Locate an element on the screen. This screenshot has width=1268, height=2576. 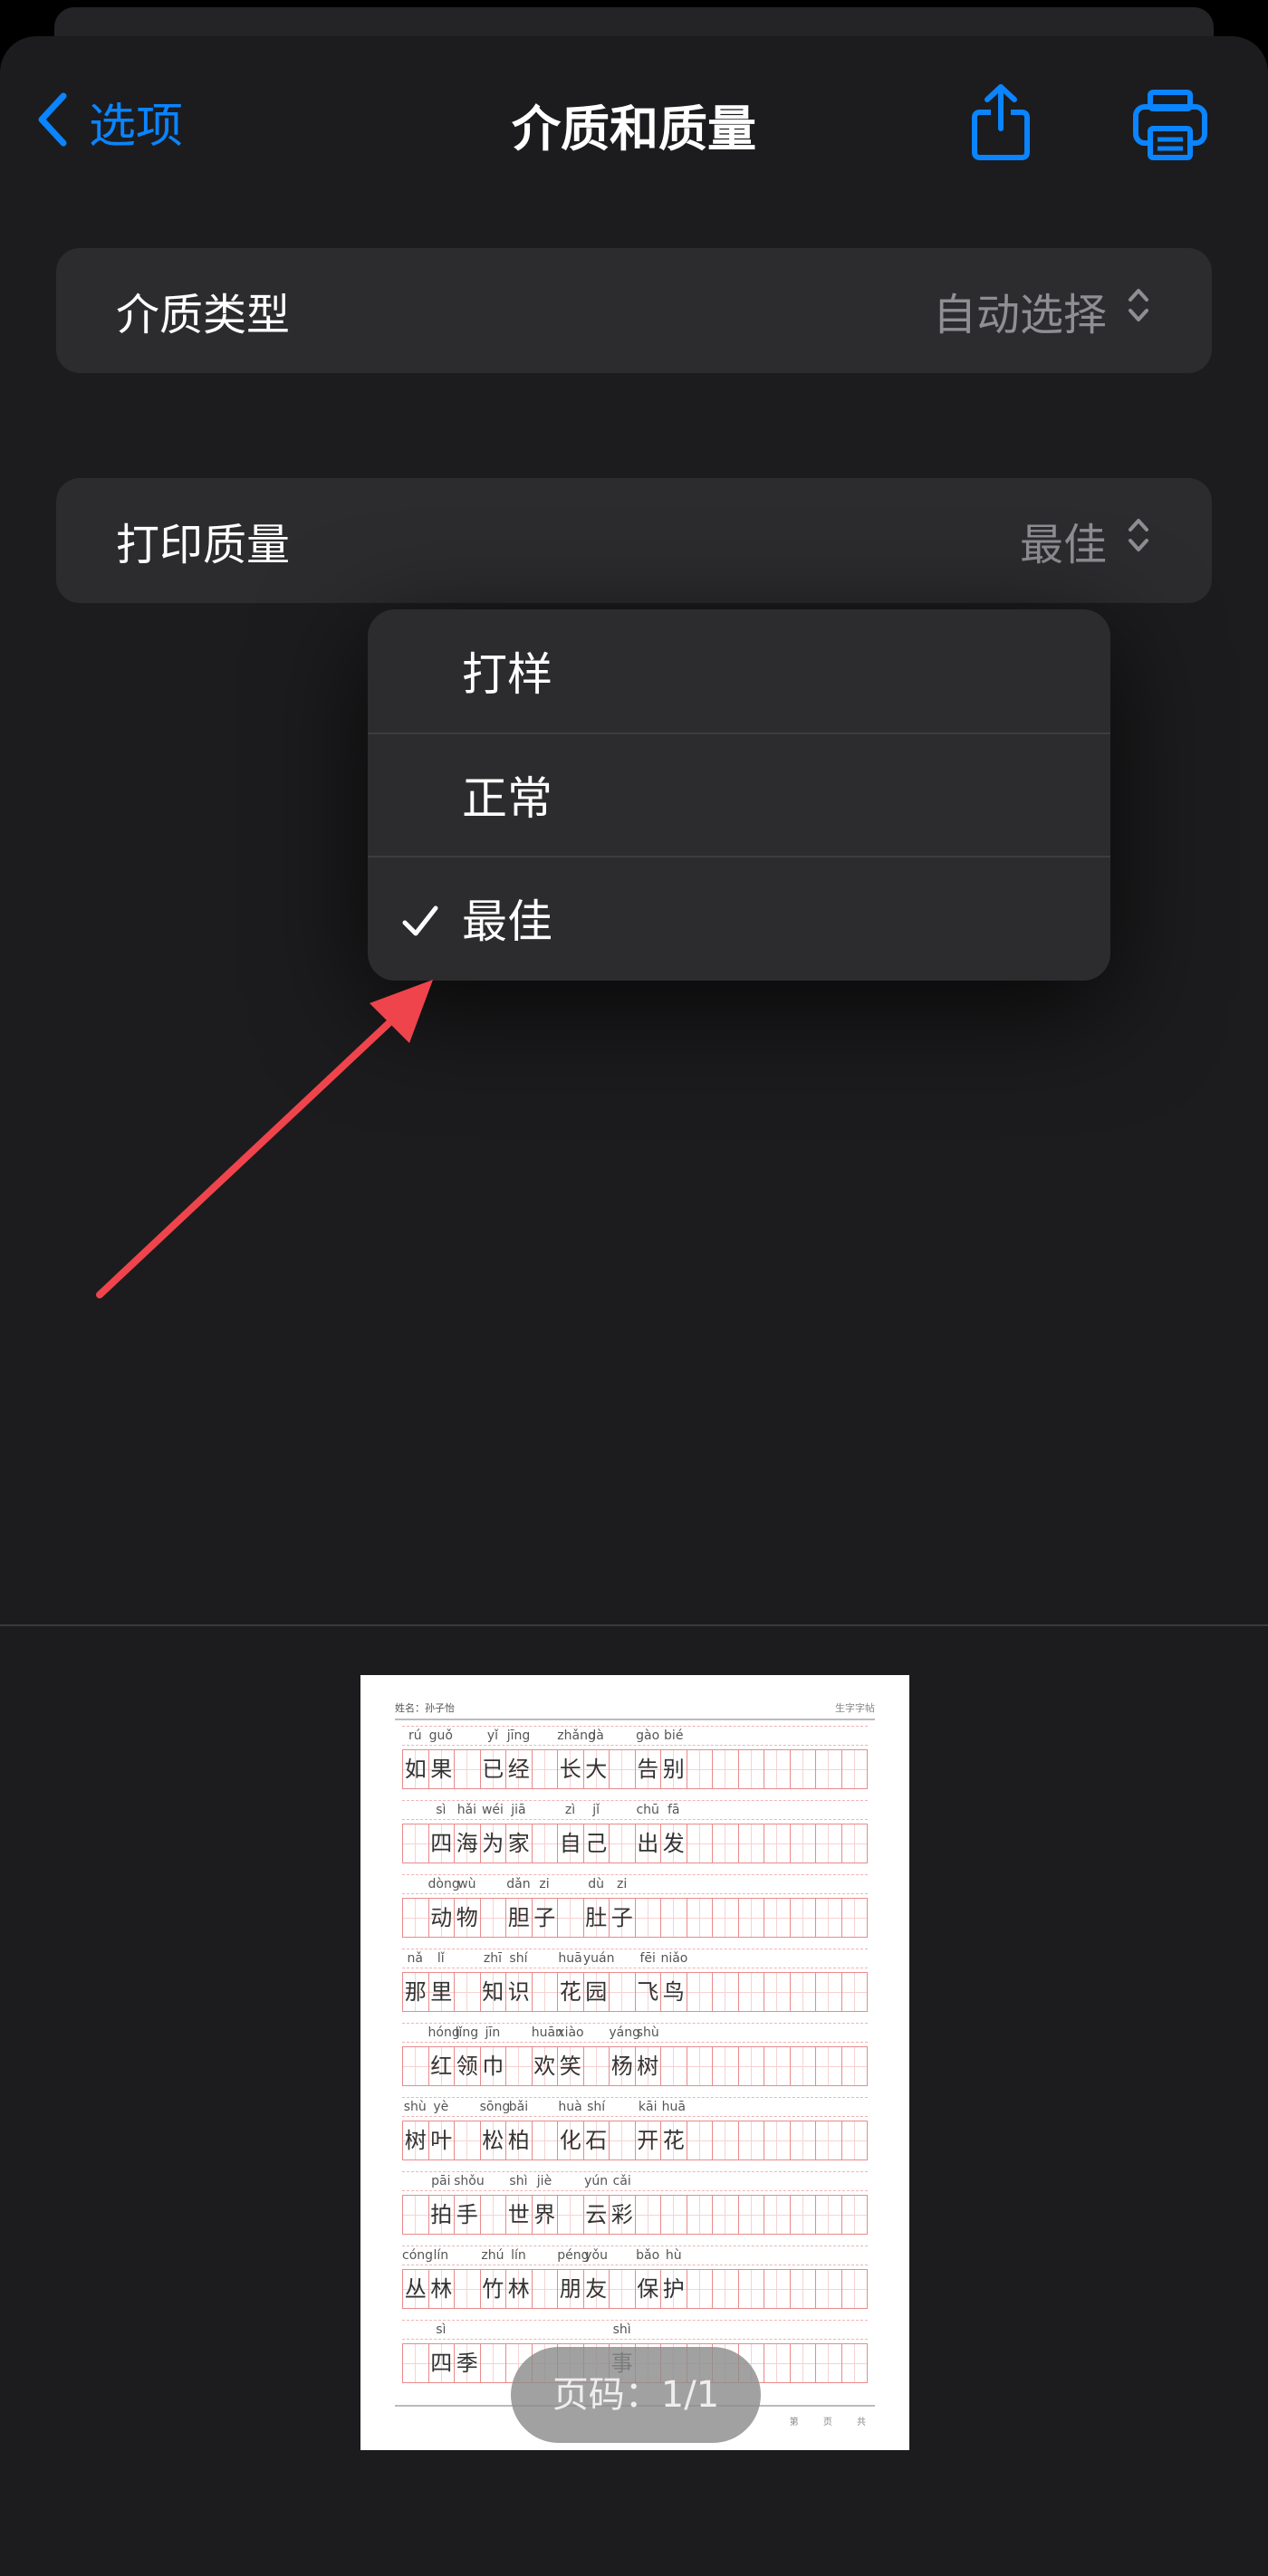
pinyin-line: sì shì is located at coordinates (635, 2330).